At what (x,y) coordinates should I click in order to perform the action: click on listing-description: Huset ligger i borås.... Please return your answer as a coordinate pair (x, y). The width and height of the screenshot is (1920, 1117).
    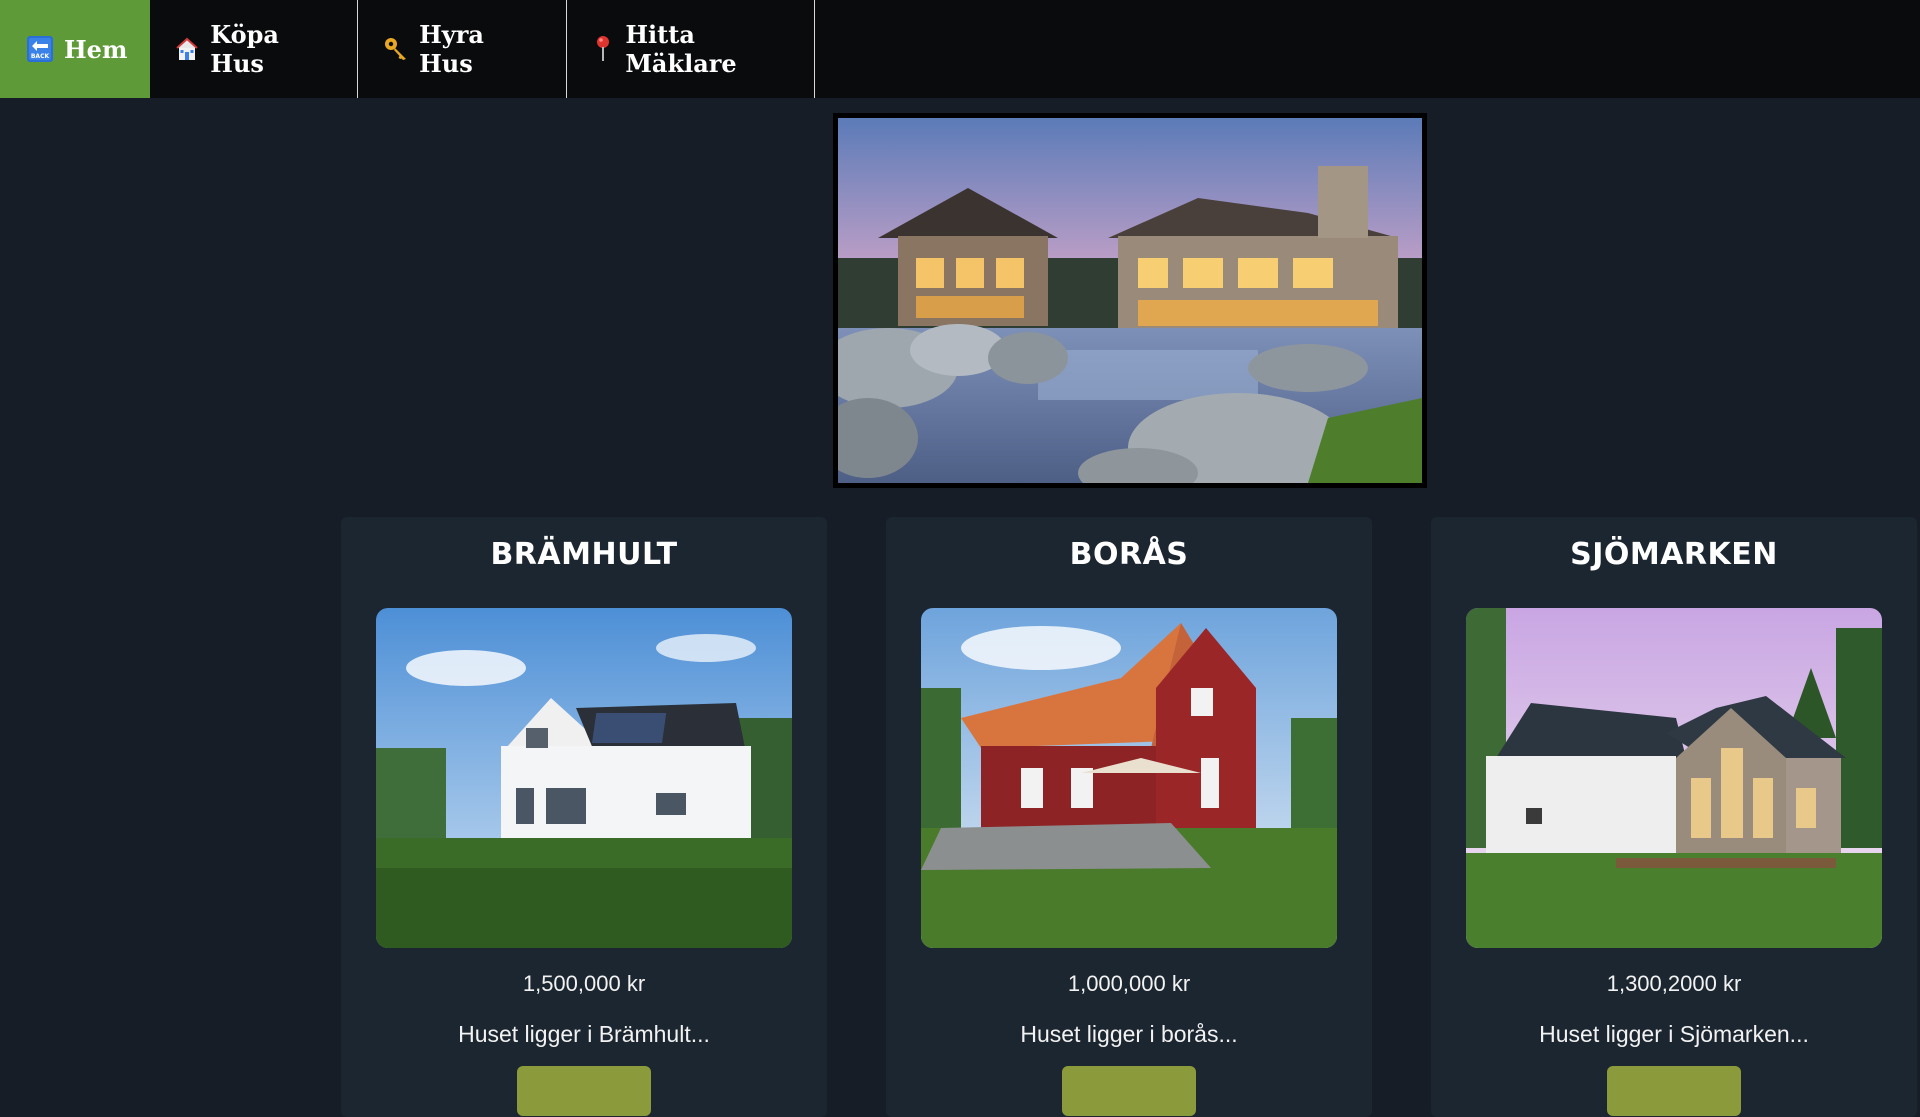
    Looking at the image, I should click on (1129, 1034).